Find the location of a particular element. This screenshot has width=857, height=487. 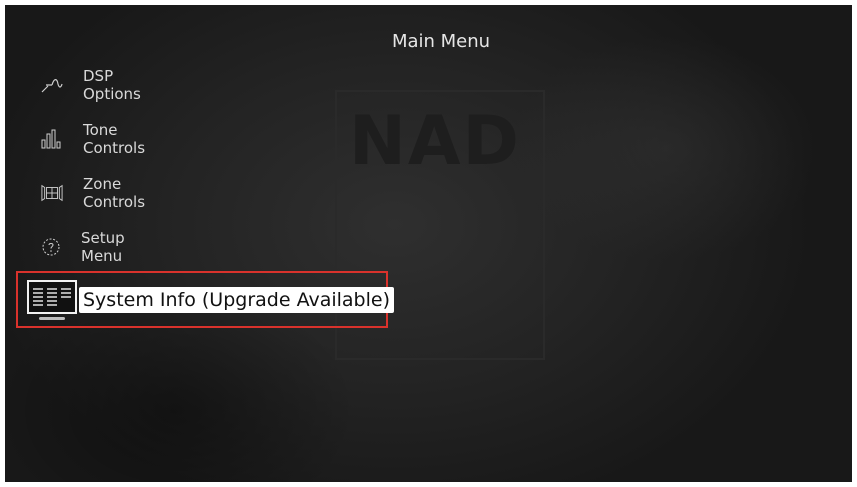

menu-item-system-info: System Info (Upgrade Available) is located at coordinates (205, 299).